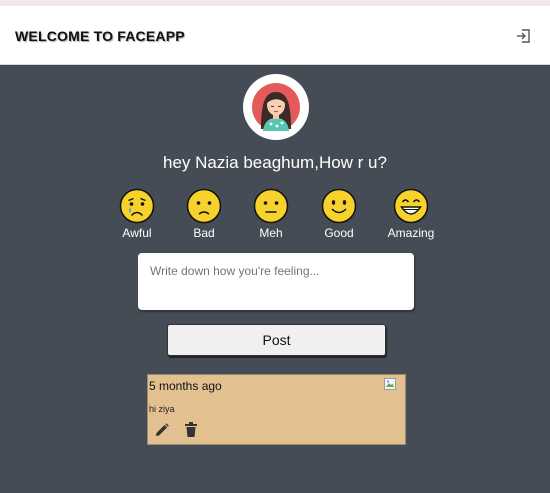 The image size is (550, 493). I want to click on feeling-input-box, so click(276, 281).